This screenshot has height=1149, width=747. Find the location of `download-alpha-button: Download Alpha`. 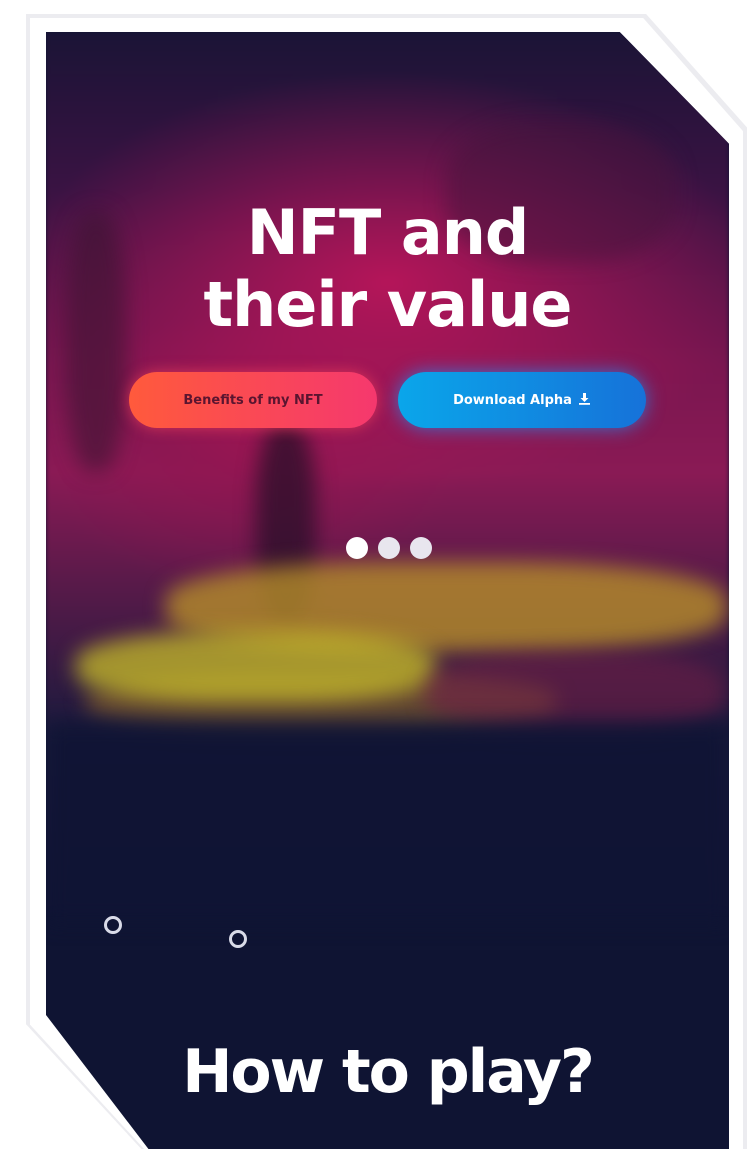

download-alpha-button: Download Alpha is located at coordinates (522, 400).